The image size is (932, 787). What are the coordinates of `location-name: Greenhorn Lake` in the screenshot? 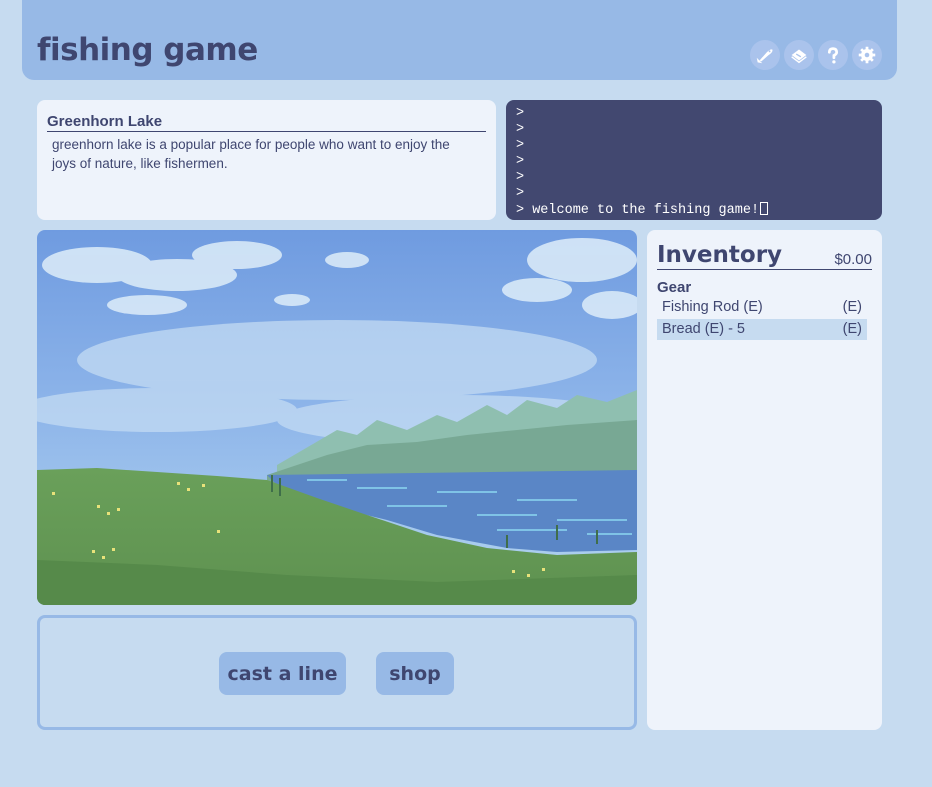 It's located at (266, 122).